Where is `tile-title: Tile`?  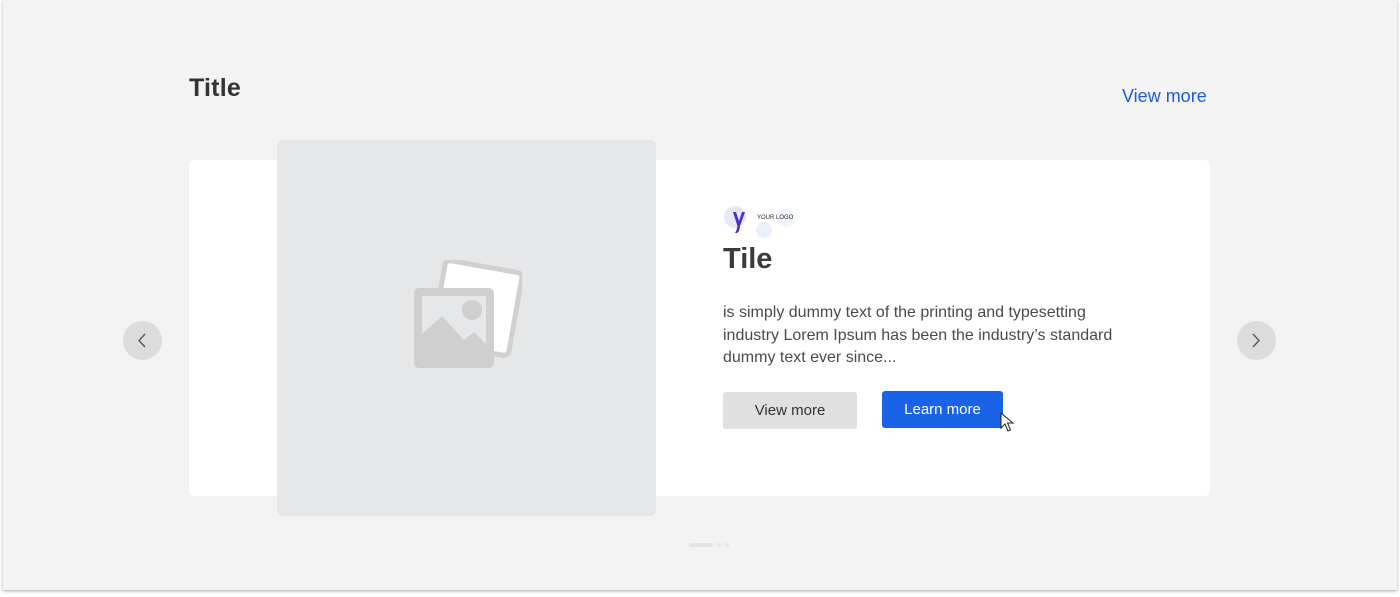 tile-title: Tile is located at coordinates (748, 259).